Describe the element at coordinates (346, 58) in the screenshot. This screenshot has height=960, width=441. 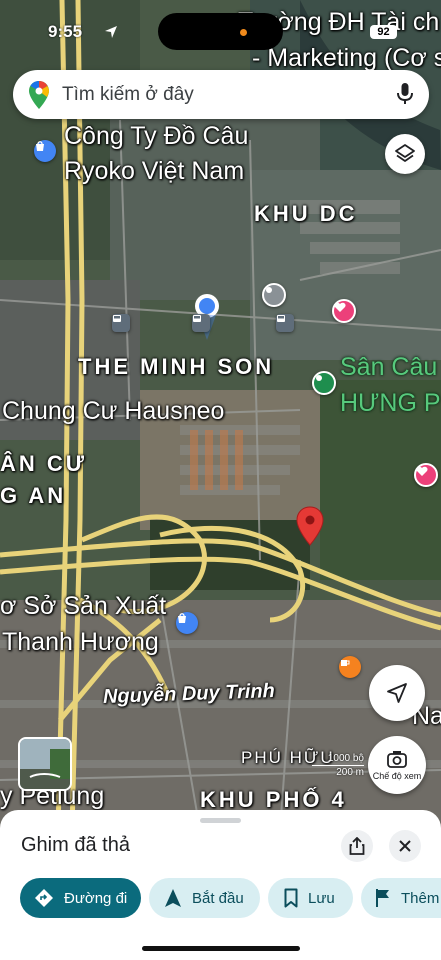
I see `map-label-university-line2: - Marketing (Cơ s` at that location.